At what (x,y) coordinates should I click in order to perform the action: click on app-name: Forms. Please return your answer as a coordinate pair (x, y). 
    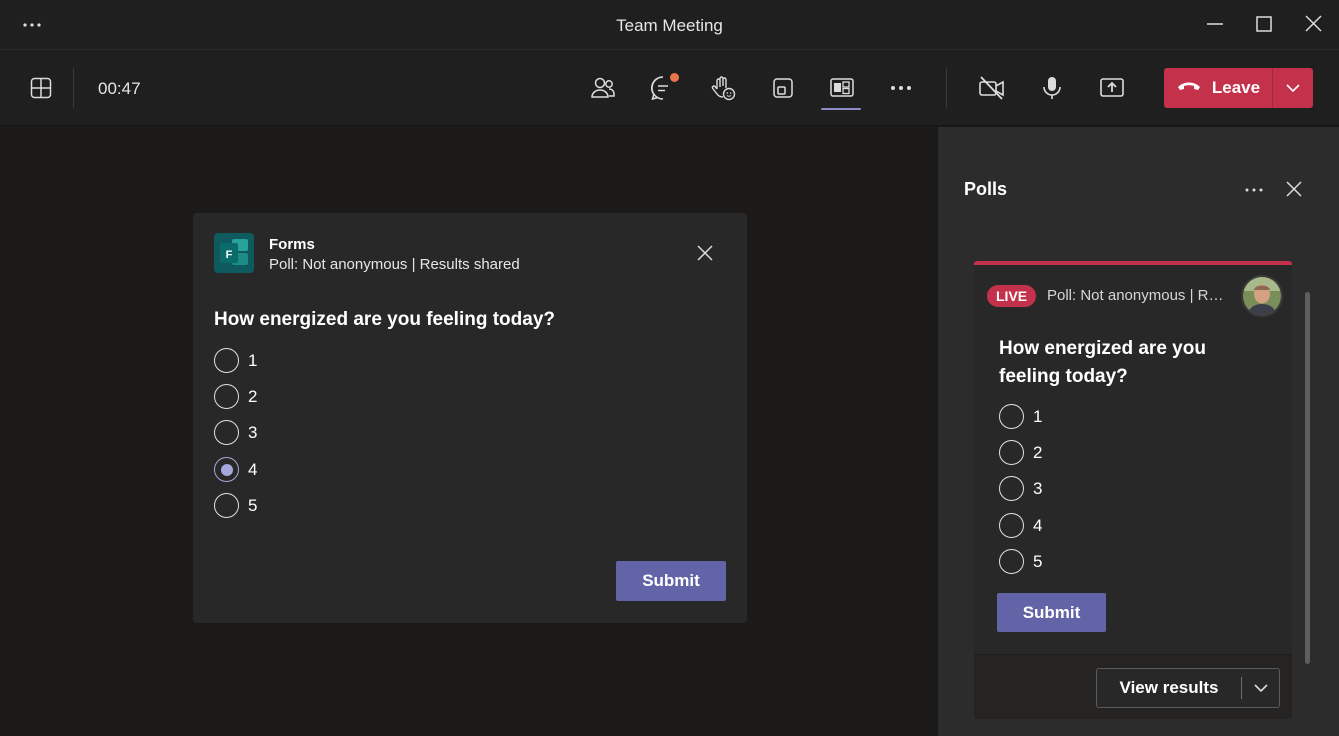
    Looking at the image, I should click on (292, 244).